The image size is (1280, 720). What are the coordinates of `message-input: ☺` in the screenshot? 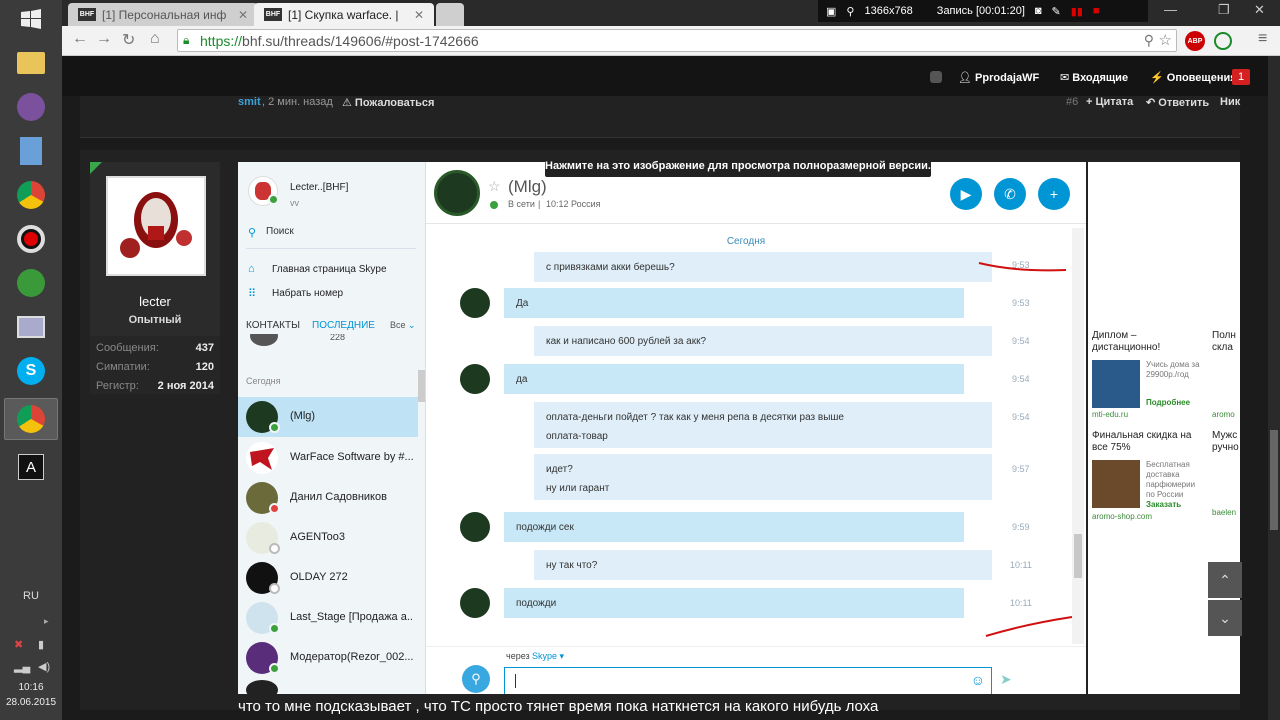 It's located at (748, 680).